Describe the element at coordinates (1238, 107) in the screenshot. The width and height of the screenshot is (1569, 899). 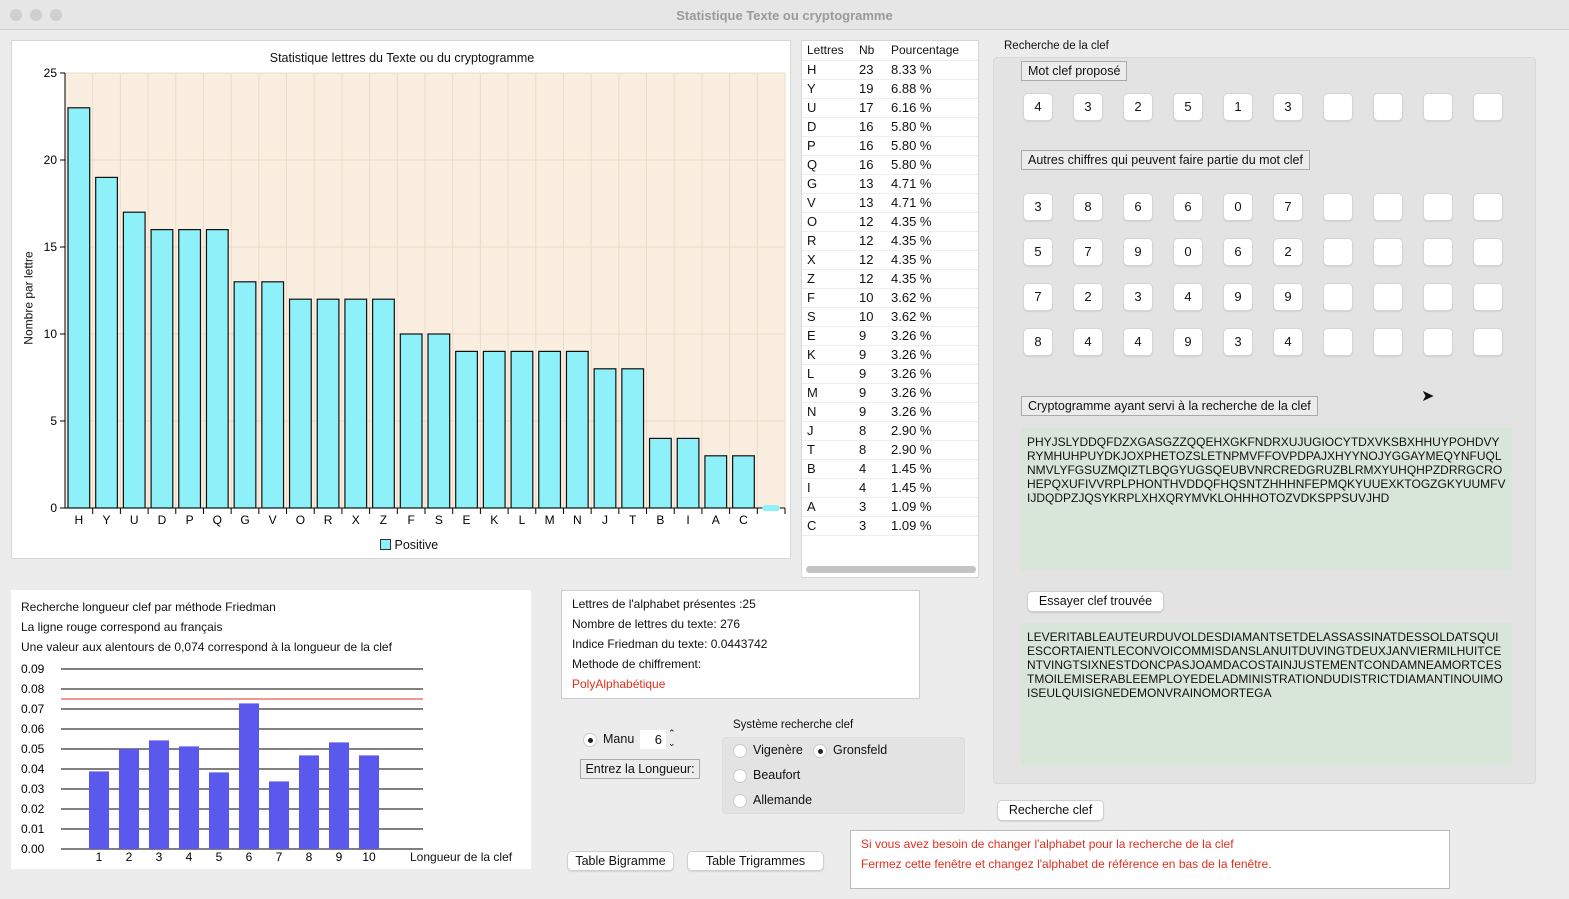
I see `key-digit-box: 1` at that location.